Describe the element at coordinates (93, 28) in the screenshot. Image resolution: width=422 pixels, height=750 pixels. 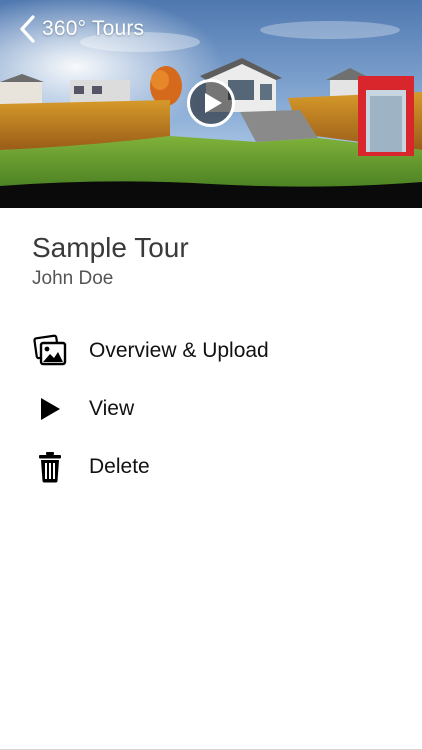
I see `back-label: 360° Tours` at that location.